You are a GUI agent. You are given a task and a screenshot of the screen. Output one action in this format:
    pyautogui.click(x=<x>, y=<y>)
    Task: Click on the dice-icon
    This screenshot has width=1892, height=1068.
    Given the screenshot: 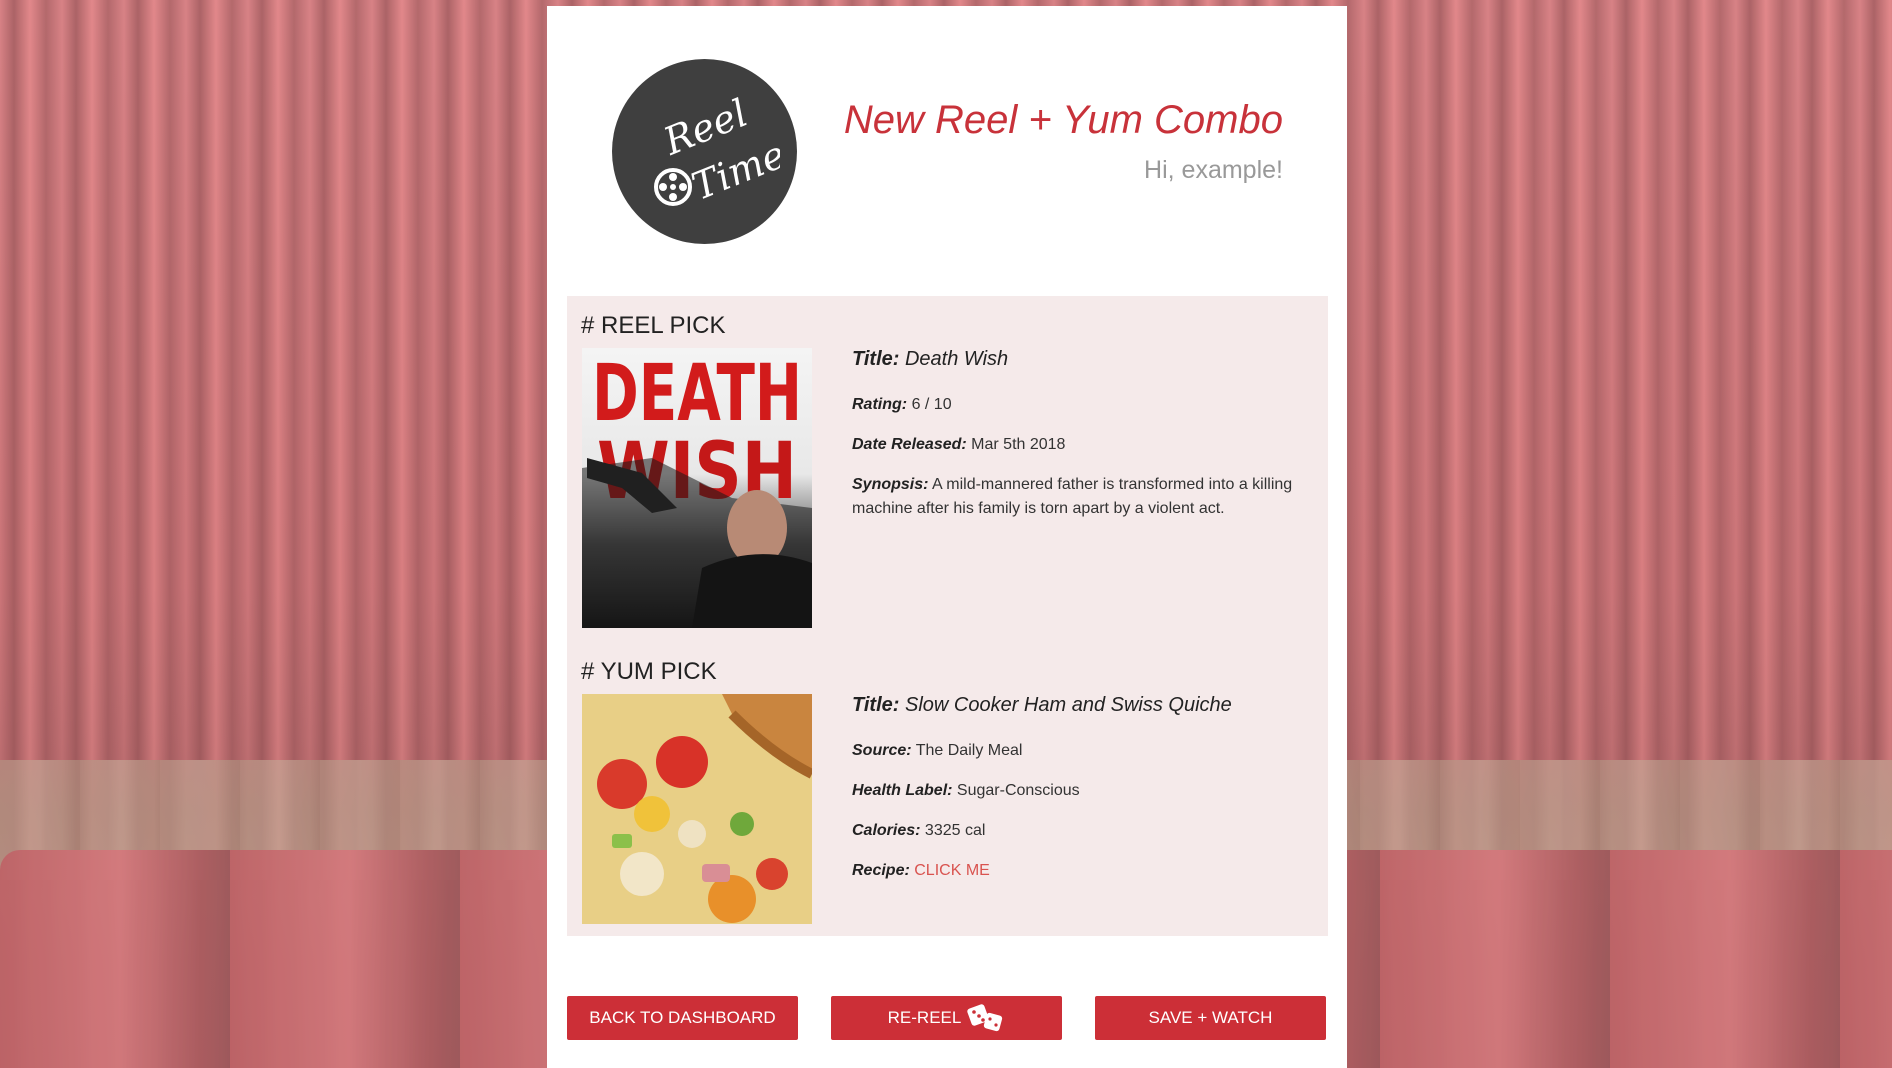 What is the action you would take?
    pyautogui.click(x=985, y=1018)
    